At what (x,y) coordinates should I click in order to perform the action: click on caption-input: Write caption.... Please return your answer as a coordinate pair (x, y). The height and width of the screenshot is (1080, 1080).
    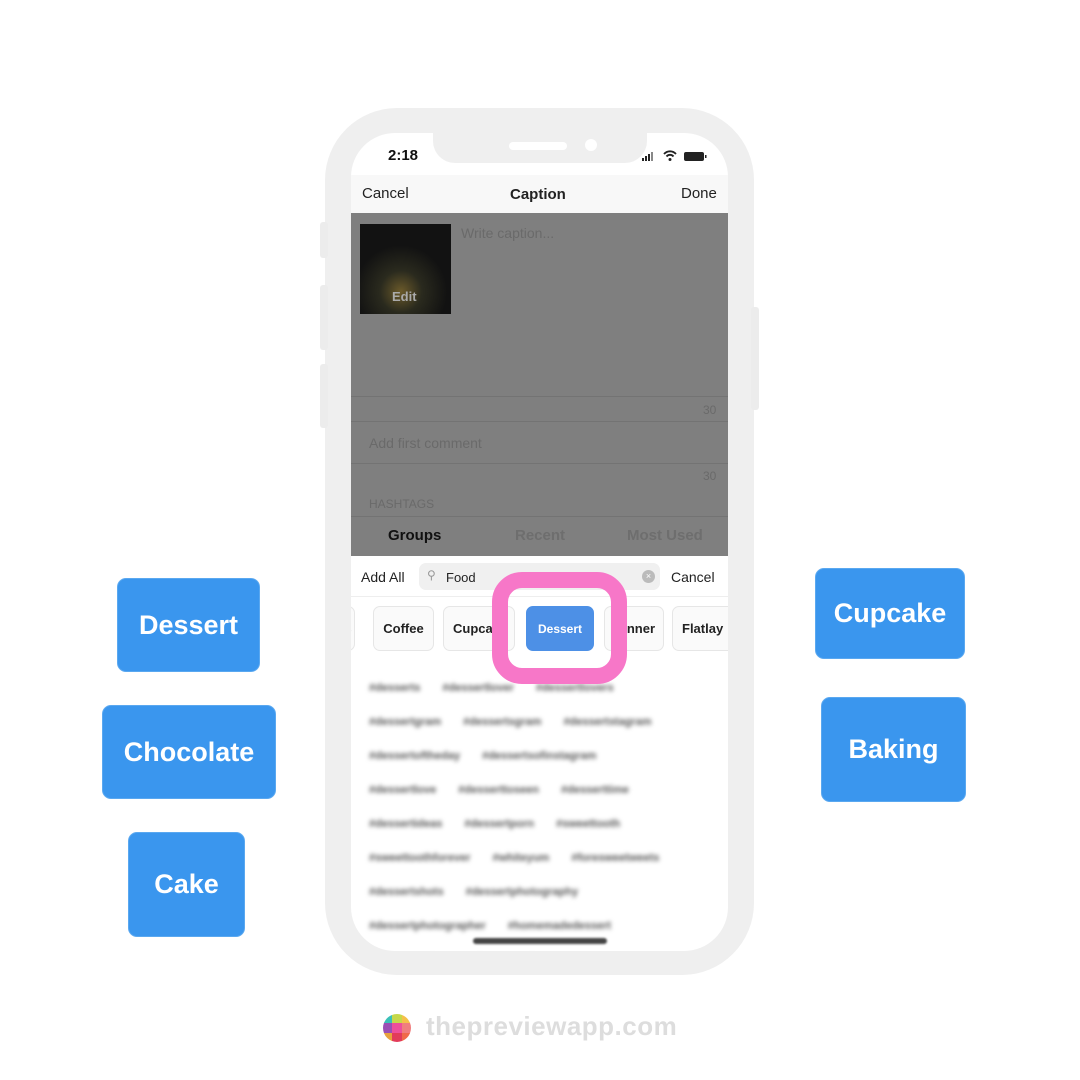
    Looking at the image, I should click on (507, 233).